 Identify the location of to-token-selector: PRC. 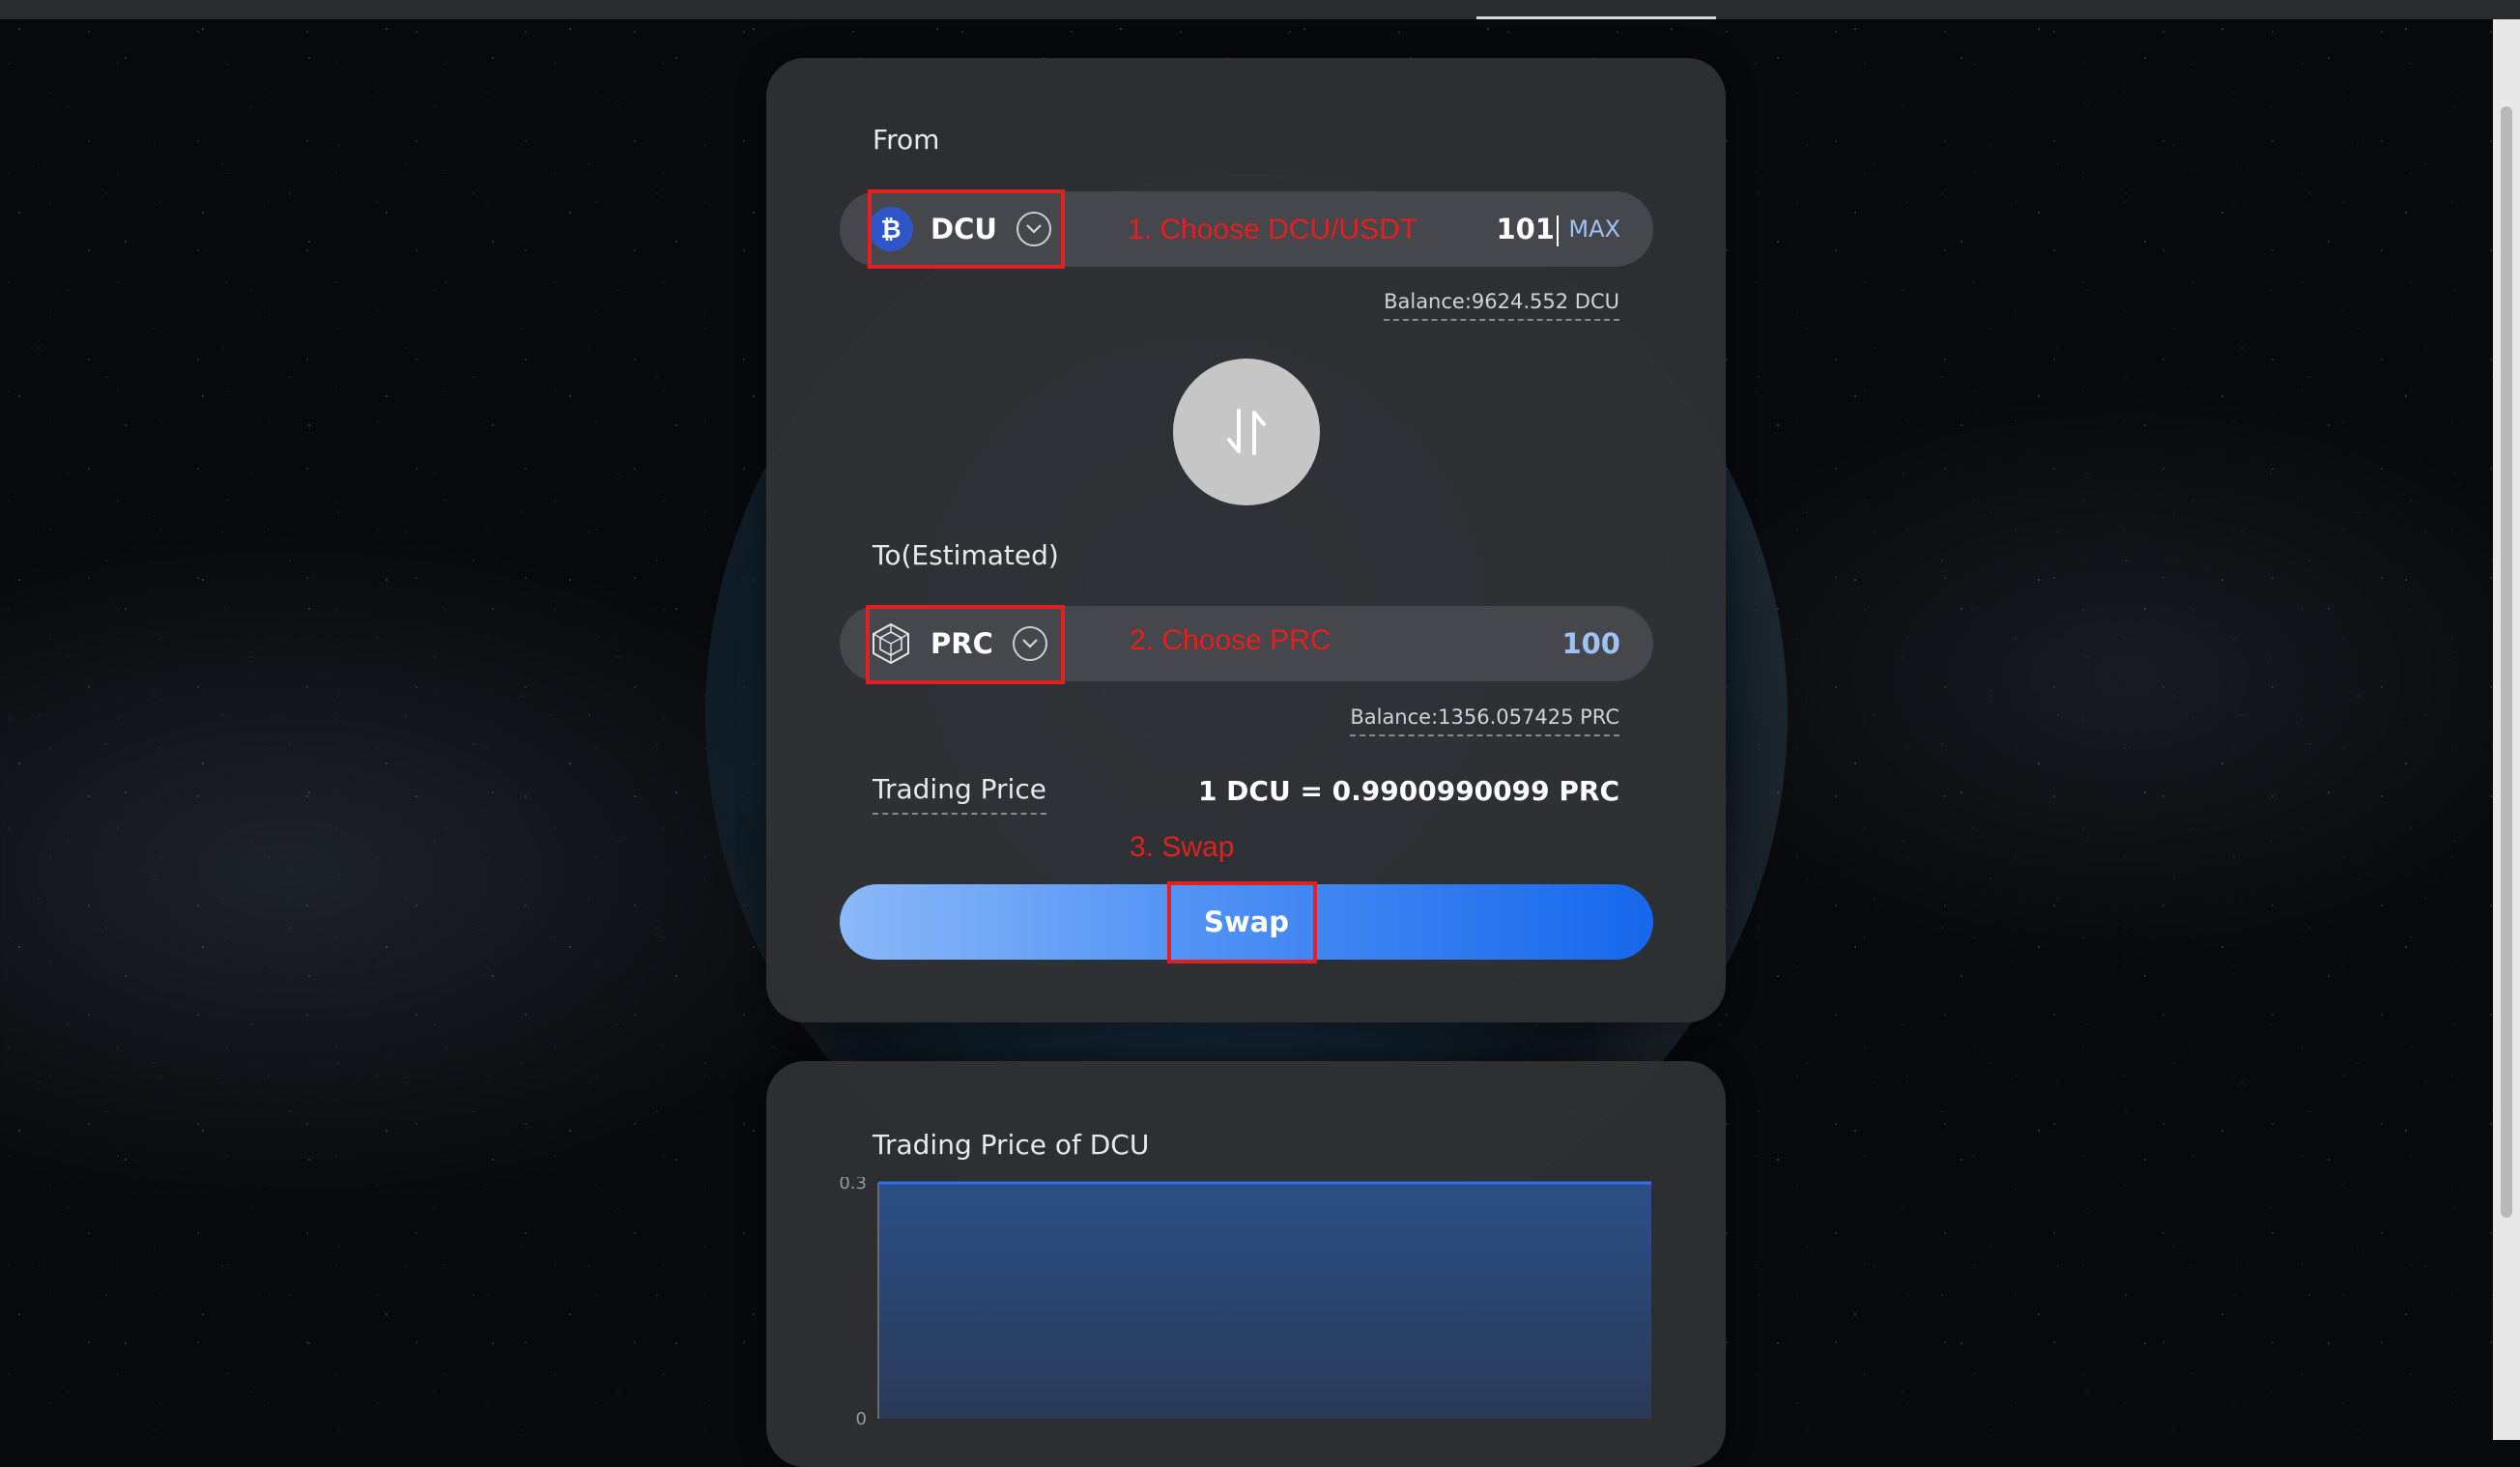
(968, 643).